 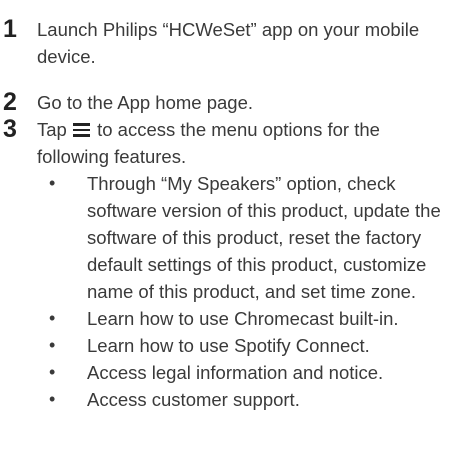 What do you see at coordinates (235, 372) in the screenshot?
I see `feature-text: Access legal information and notice.` at bounding box center [235, 372].